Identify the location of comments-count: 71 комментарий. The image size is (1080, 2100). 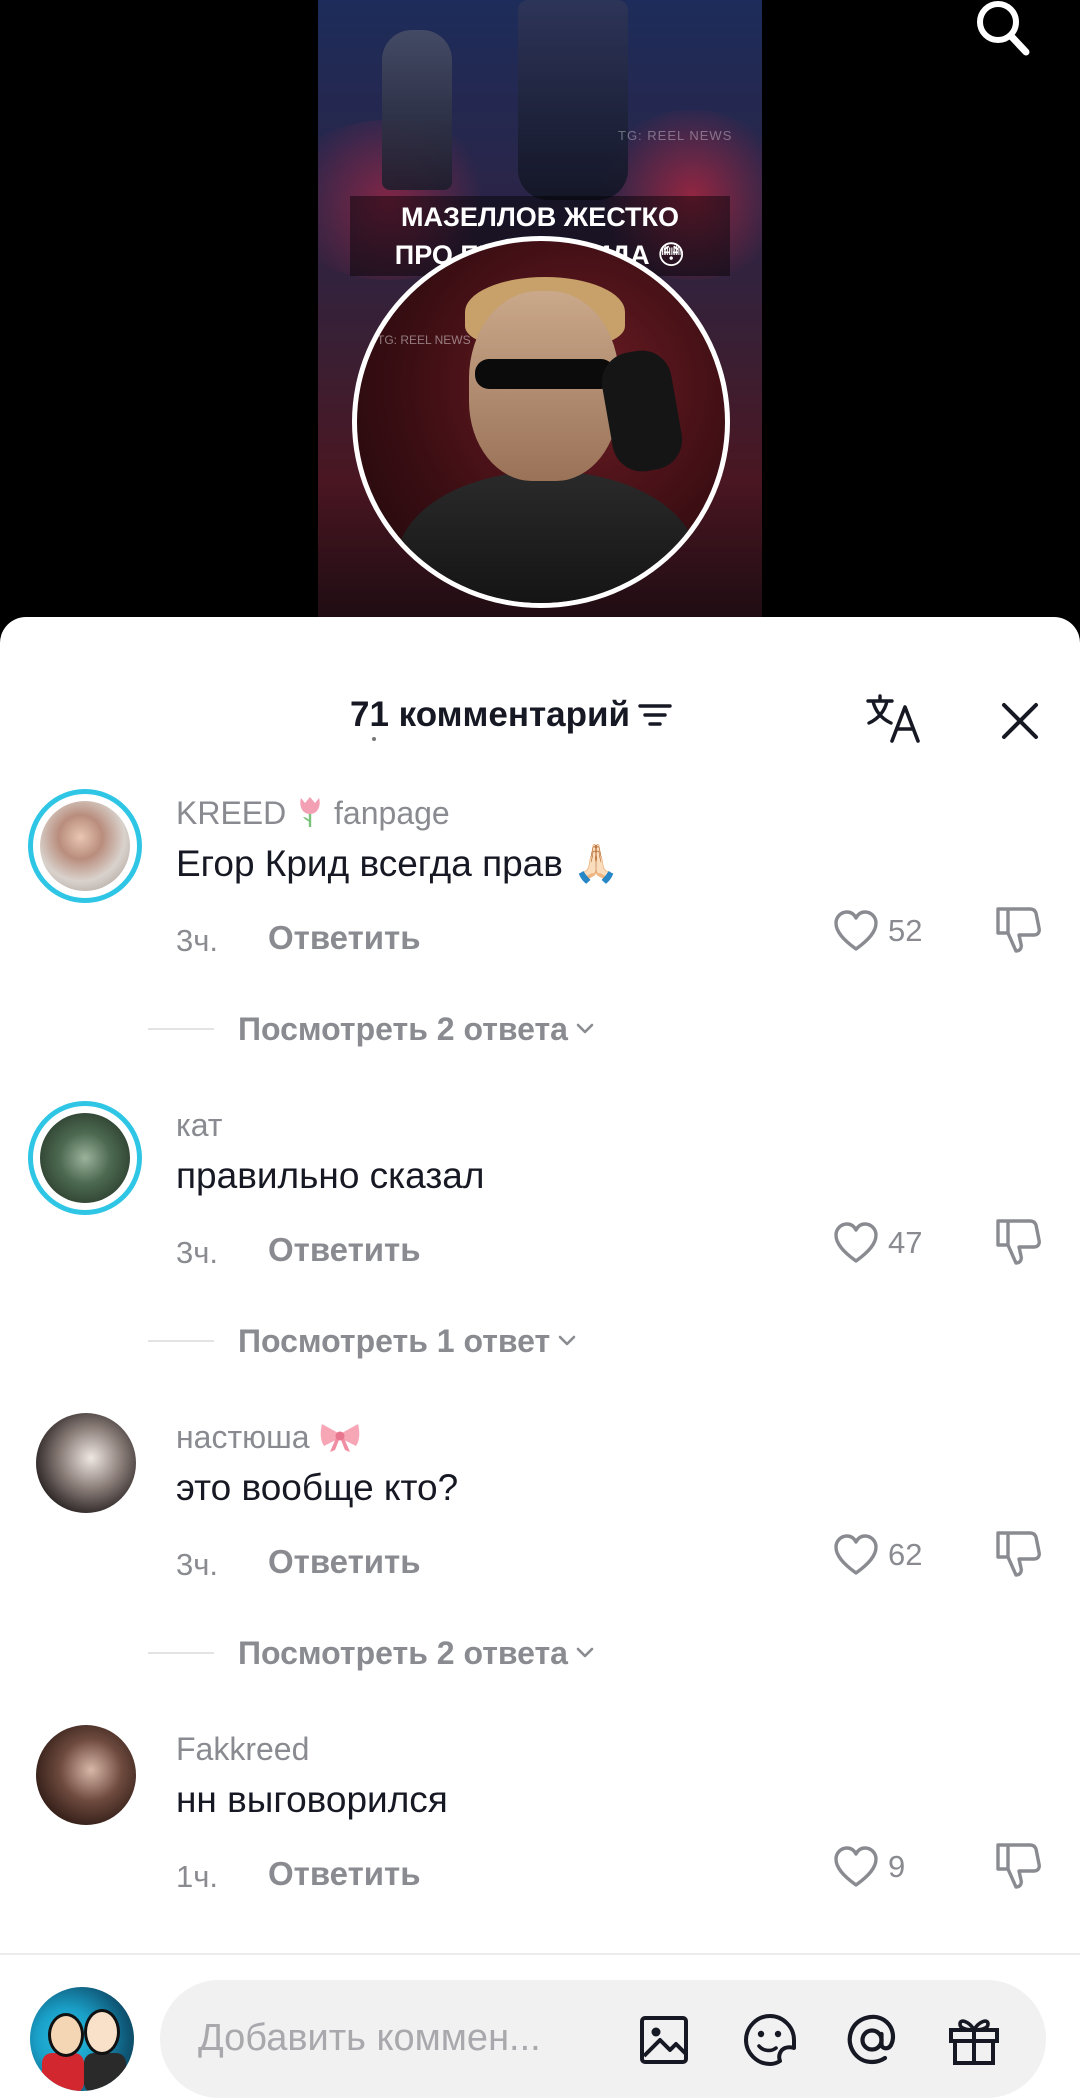
(490, 714).